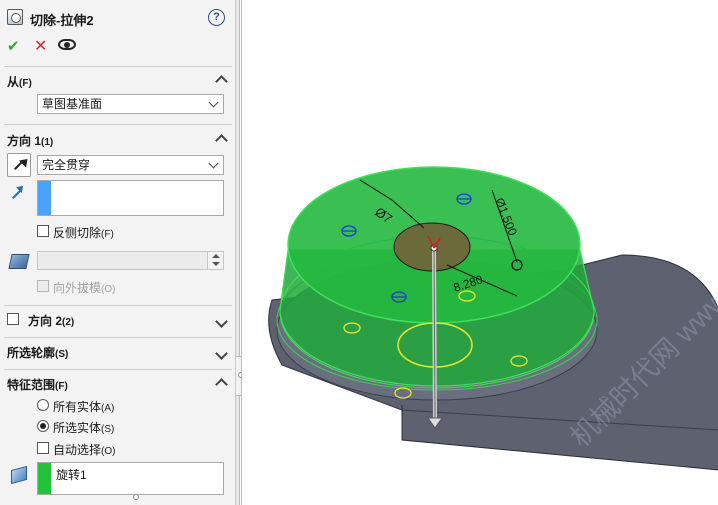  Describe the element at coordinates (221, 323) in the screenshot. I see `expand-direction2-chevron-icon` at that location.